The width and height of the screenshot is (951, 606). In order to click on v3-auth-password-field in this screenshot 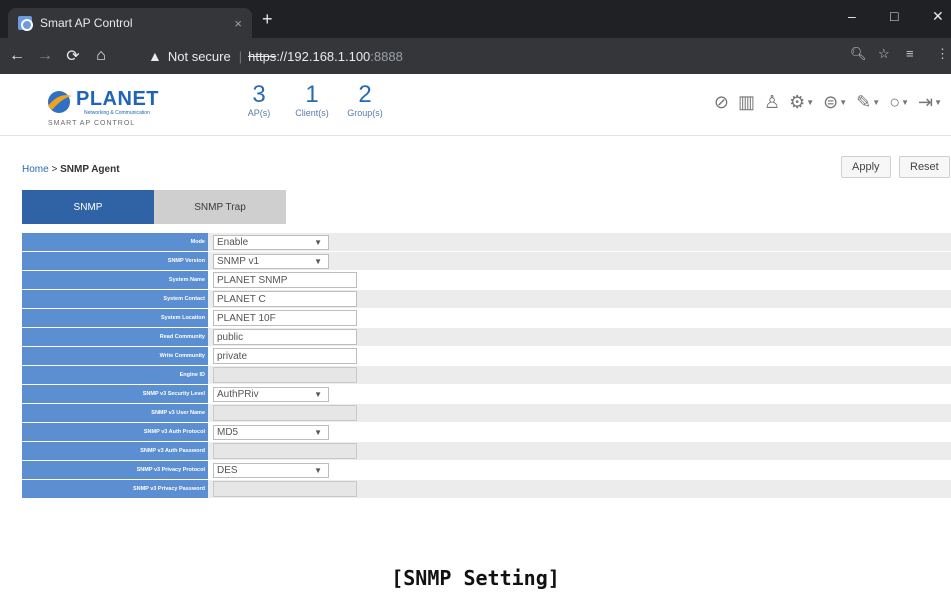, I will do `click(285, 451)`.